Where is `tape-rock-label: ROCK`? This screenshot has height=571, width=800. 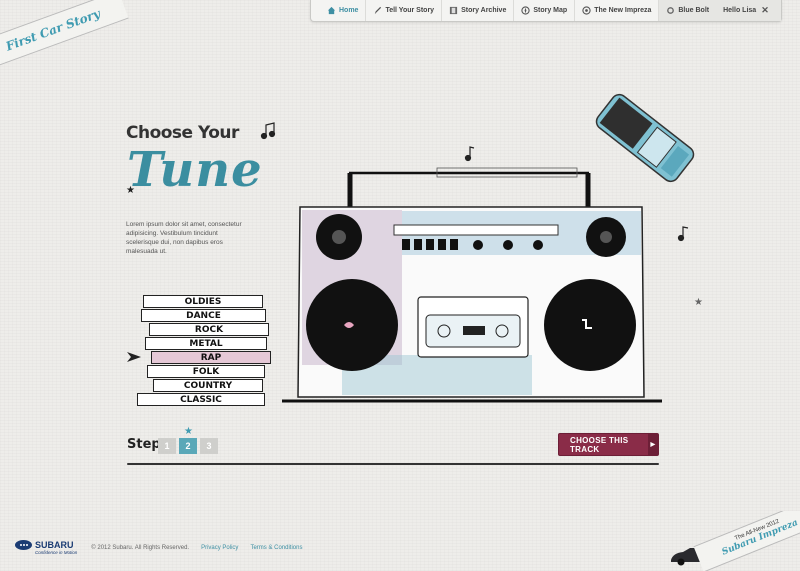 tape-rock-label: ROCK is located at coordinates (209, 329).